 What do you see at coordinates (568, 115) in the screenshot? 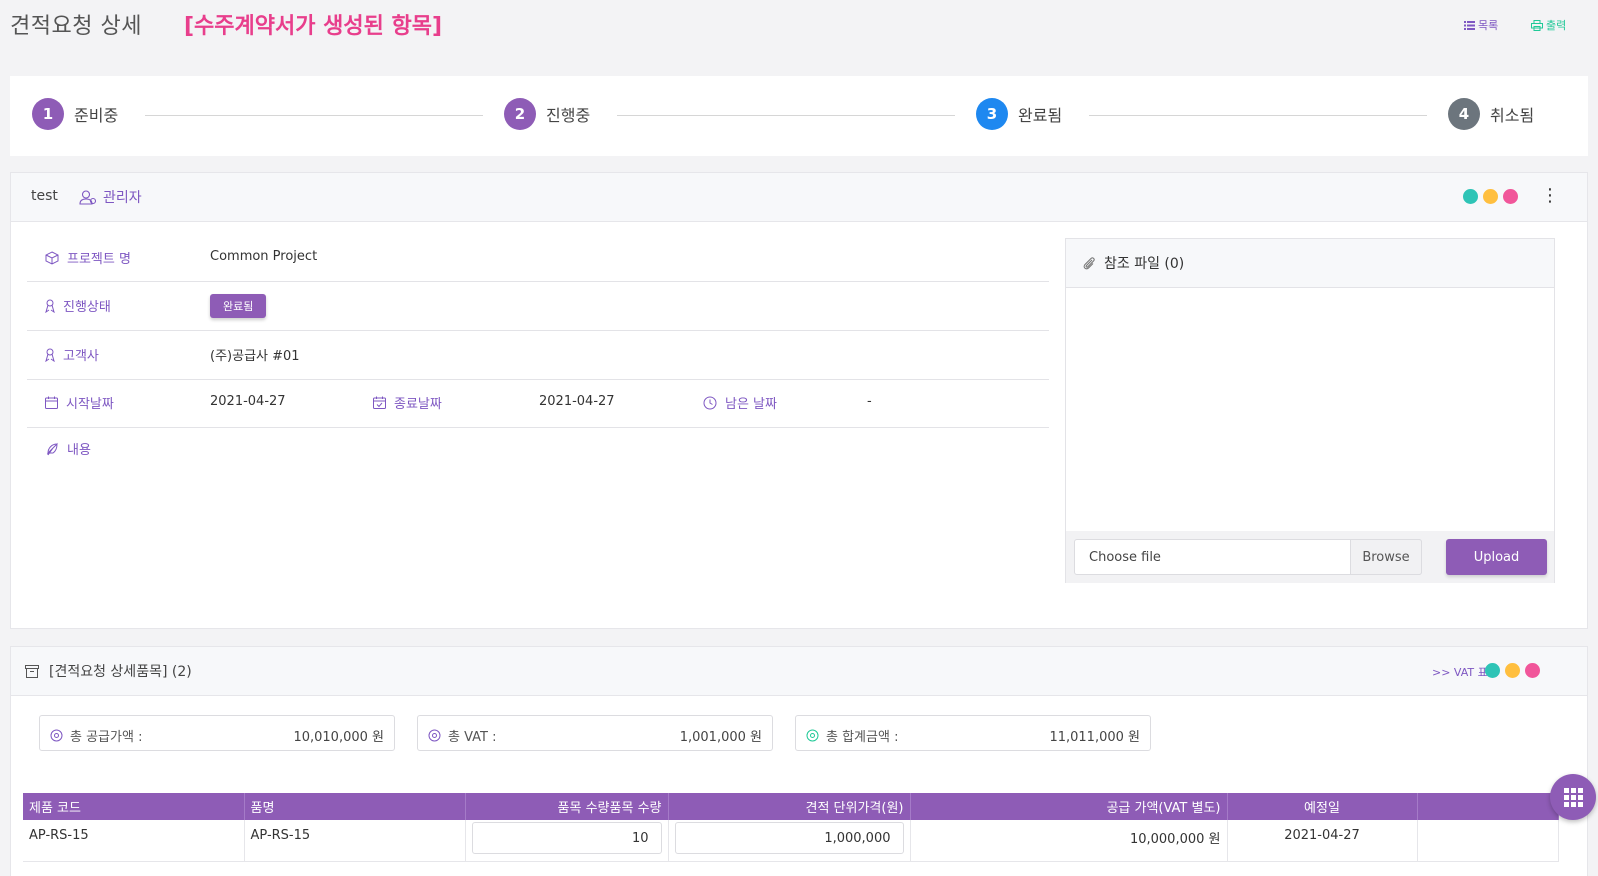
I see `step-label: 진행중` at bounding box center [568, 115].